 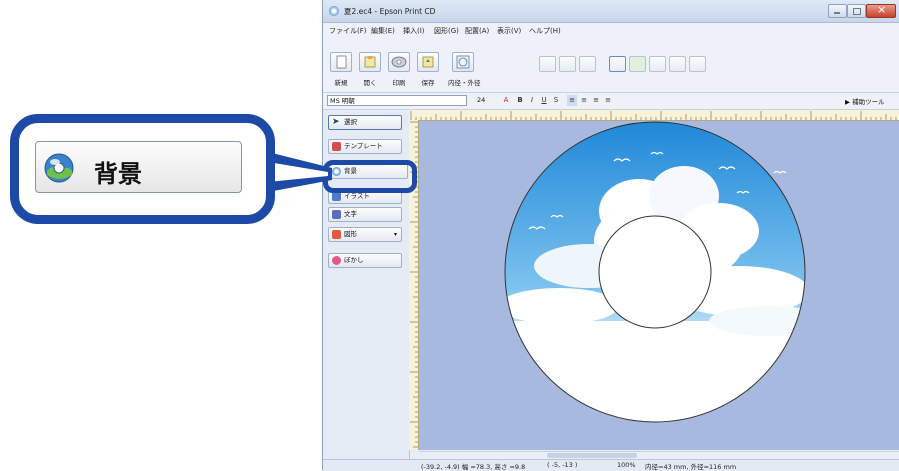 I want to click on font-select: MS 明朝, so click(x=397, y=100).